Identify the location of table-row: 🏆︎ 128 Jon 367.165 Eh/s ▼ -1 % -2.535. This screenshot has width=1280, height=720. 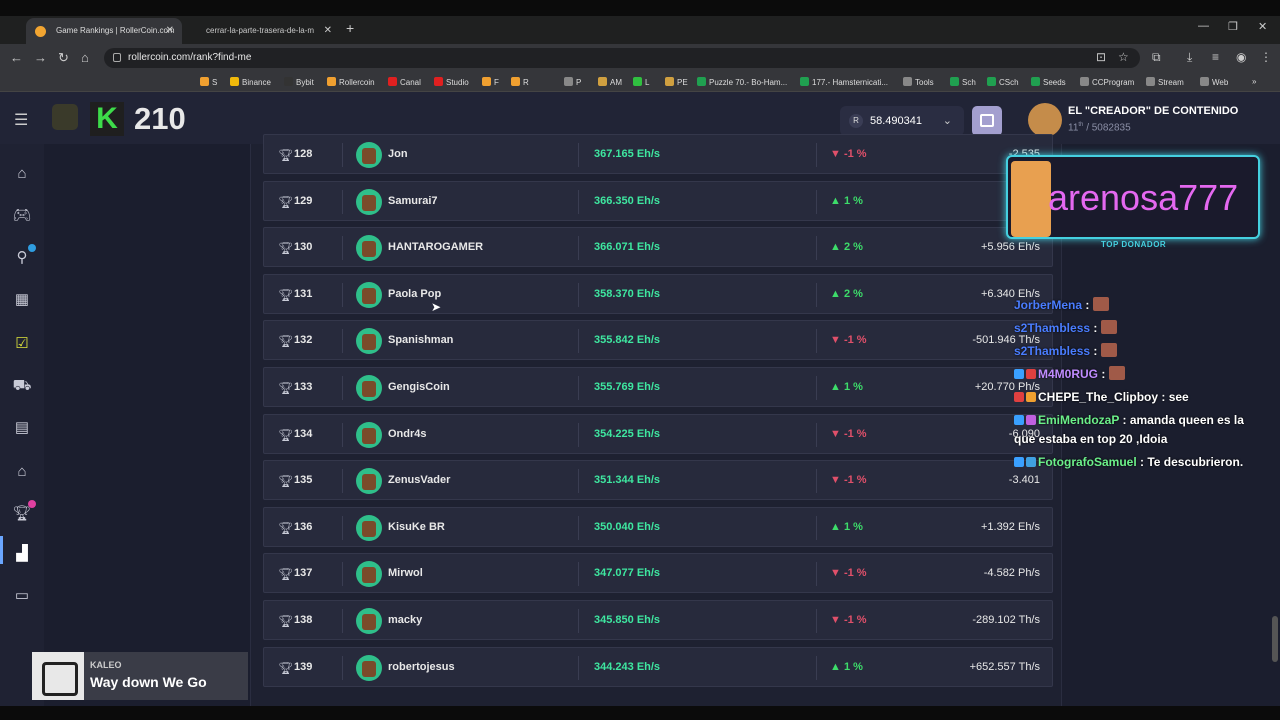
(658, 154).